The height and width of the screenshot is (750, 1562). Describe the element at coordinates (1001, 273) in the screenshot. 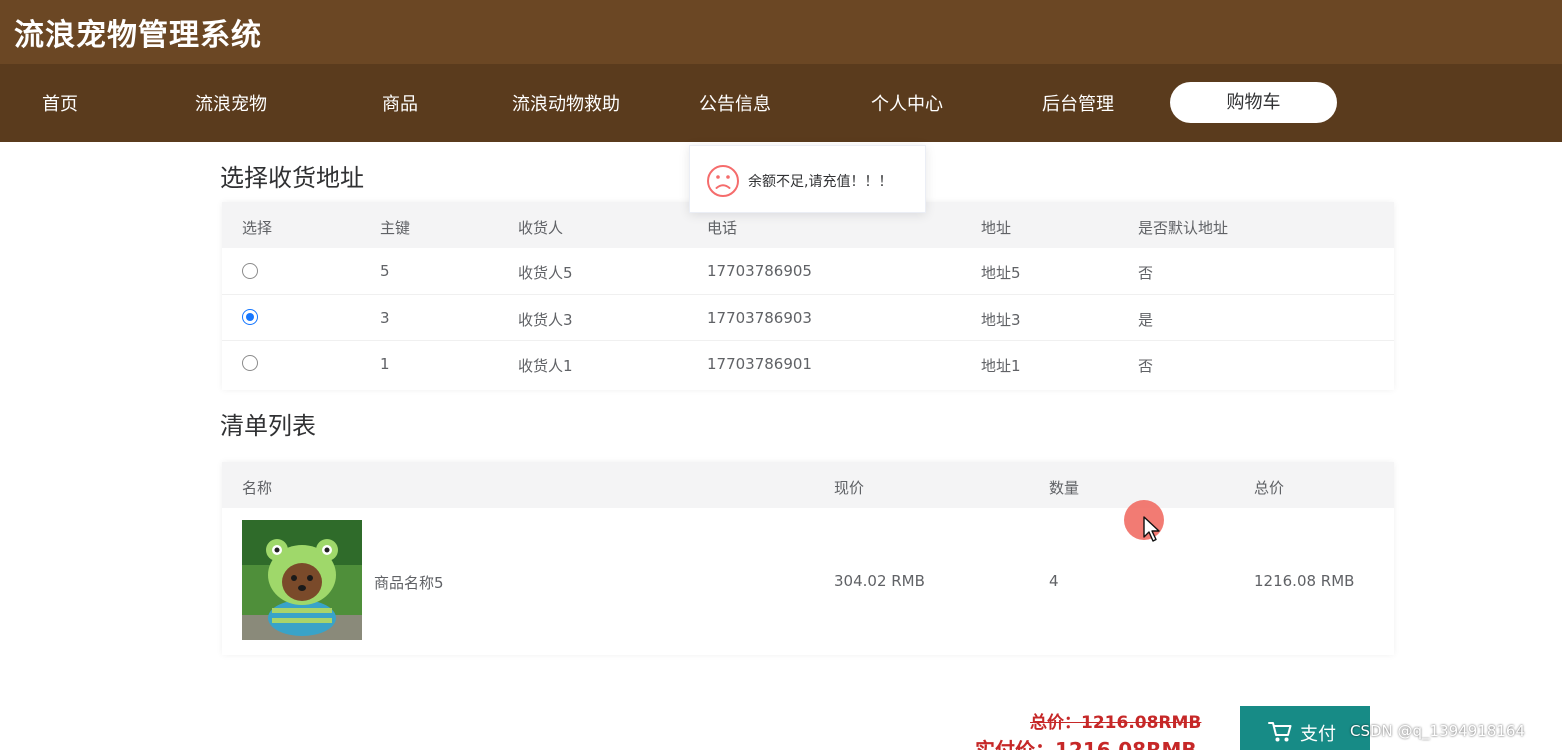

I see `address-address-cell: 地址5` at that location.